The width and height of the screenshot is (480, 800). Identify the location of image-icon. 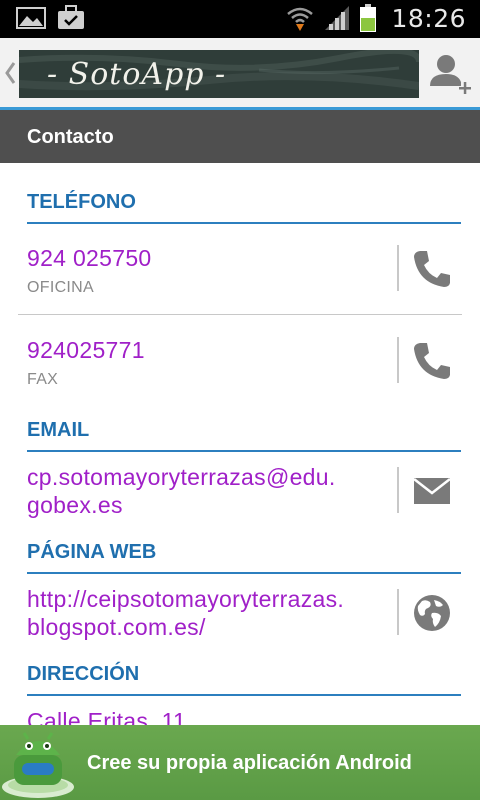
(31, 18).